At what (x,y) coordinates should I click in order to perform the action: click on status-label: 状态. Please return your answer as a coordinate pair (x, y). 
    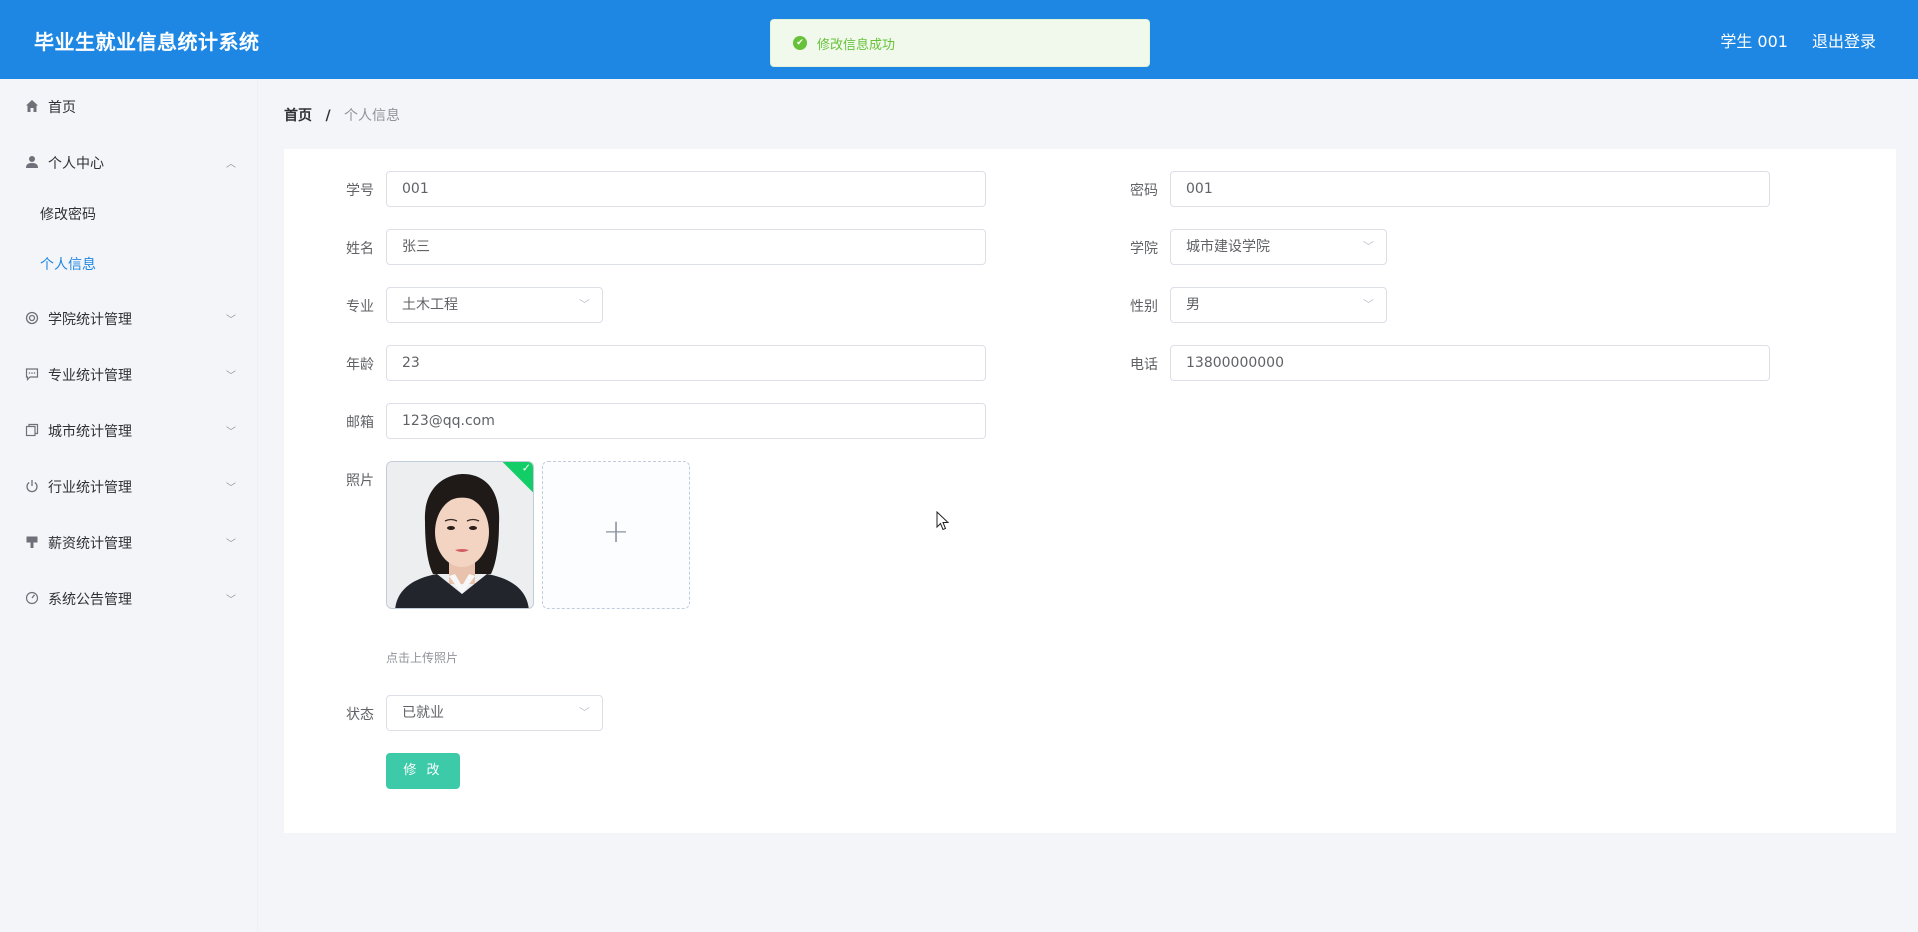
    Looking at the image, I should click on (360, 715).